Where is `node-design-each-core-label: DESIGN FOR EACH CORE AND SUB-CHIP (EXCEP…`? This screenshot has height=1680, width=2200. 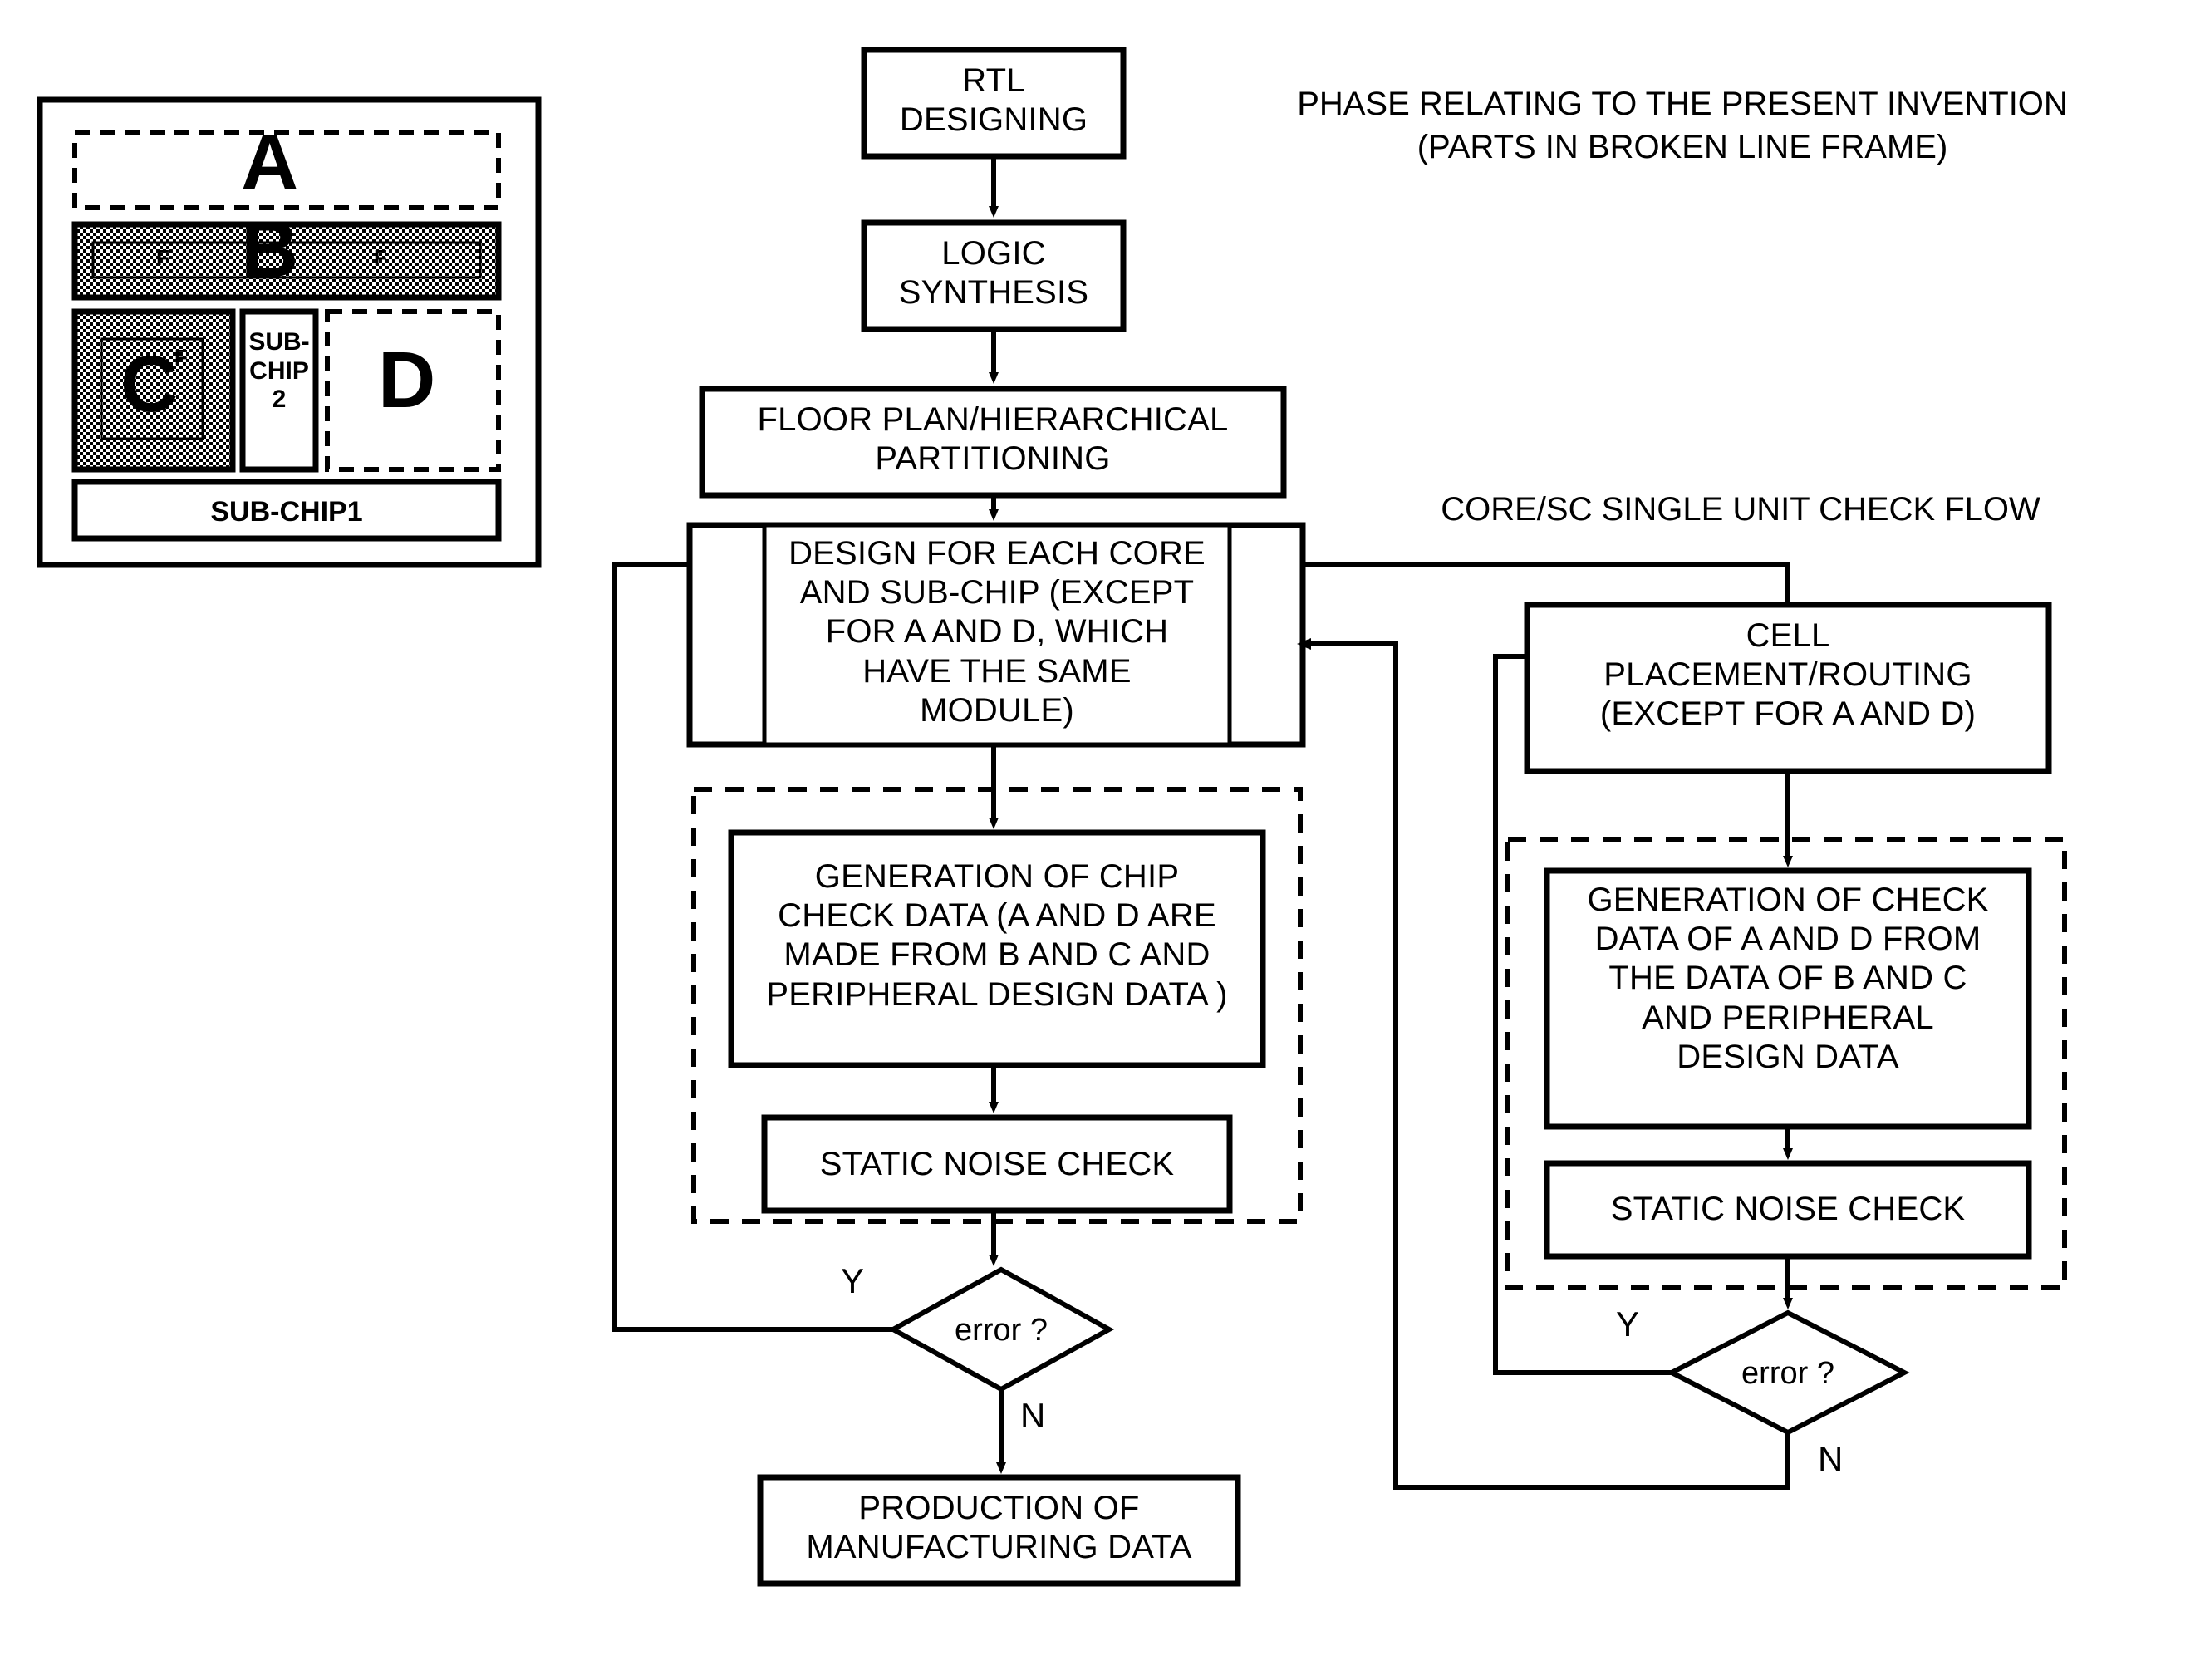 node-design-each-core-label: DESIGN FOR EACH CORE AND SUB-CHIP (EXCEP… is located at coordinates (997, 632).